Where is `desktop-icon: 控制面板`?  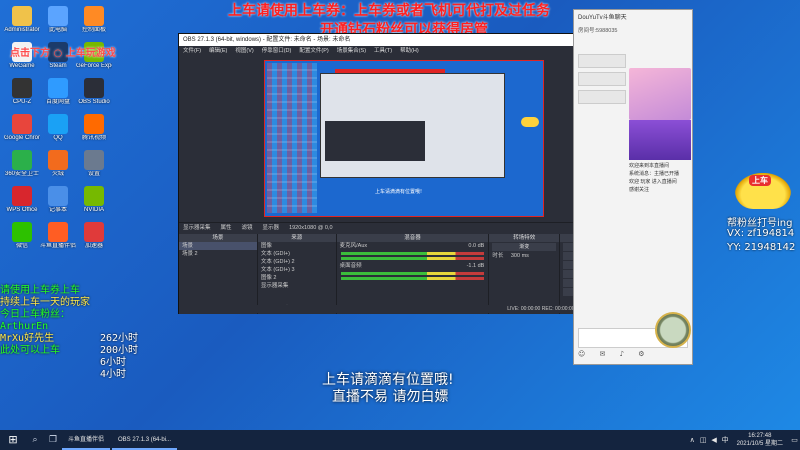
desktop-icon: 控制面板 is located at coordinates (94, 22).